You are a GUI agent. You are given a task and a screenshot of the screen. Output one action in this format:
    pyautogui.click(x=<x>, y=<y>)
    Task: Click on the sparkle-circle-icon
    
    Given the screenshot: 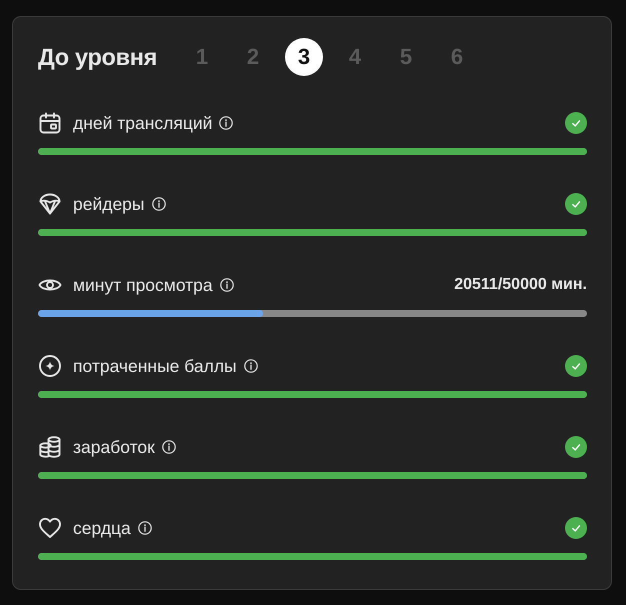 What is the action you would take?
    pyautogui.click(x=50, y=366)
    